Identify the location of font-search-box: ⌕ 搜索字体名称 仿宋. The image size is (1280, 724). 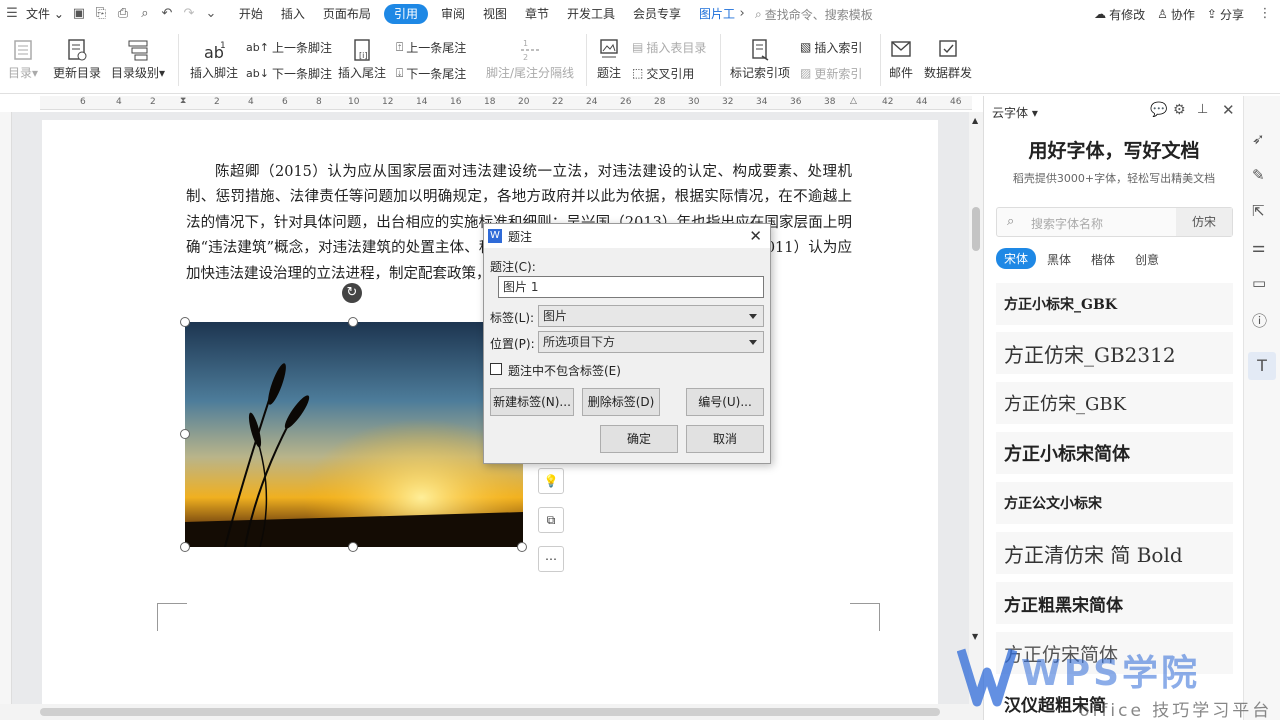
(1114, 222).